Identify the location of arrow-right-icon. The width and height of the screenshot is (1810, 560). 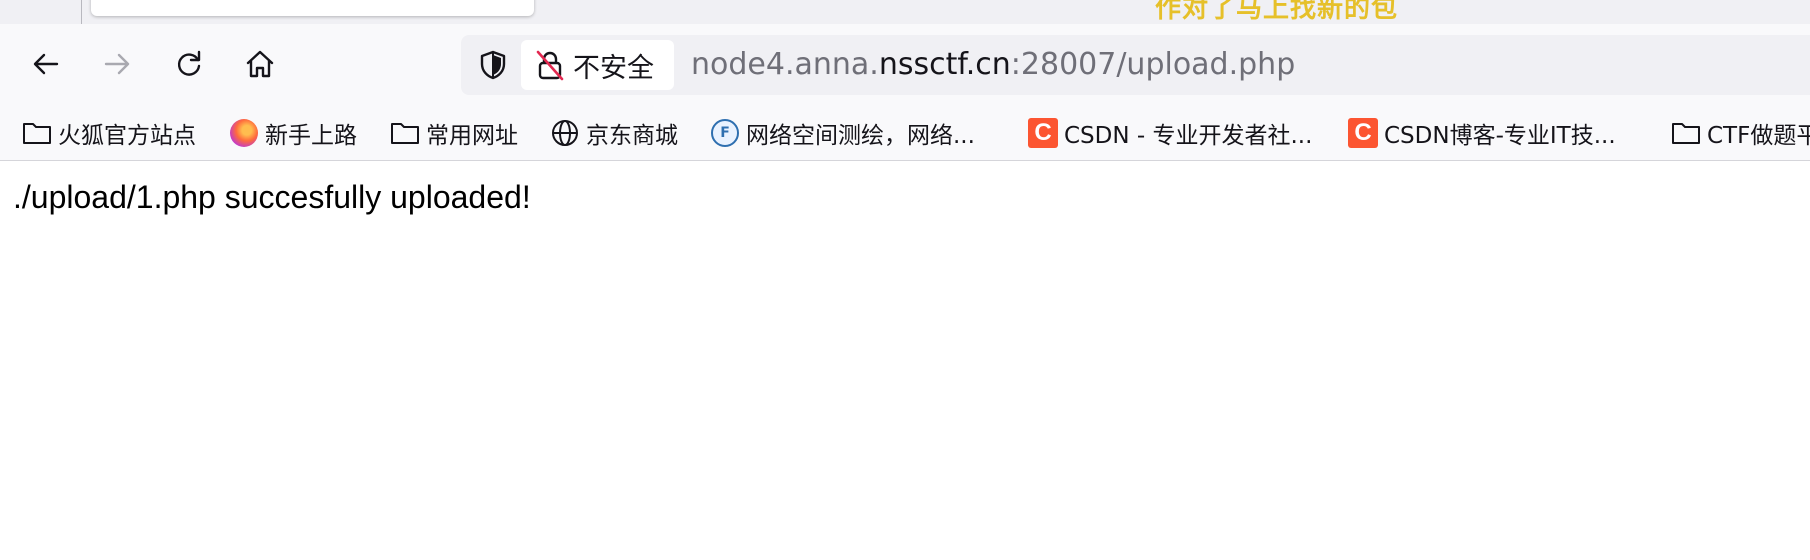
(117, 64).